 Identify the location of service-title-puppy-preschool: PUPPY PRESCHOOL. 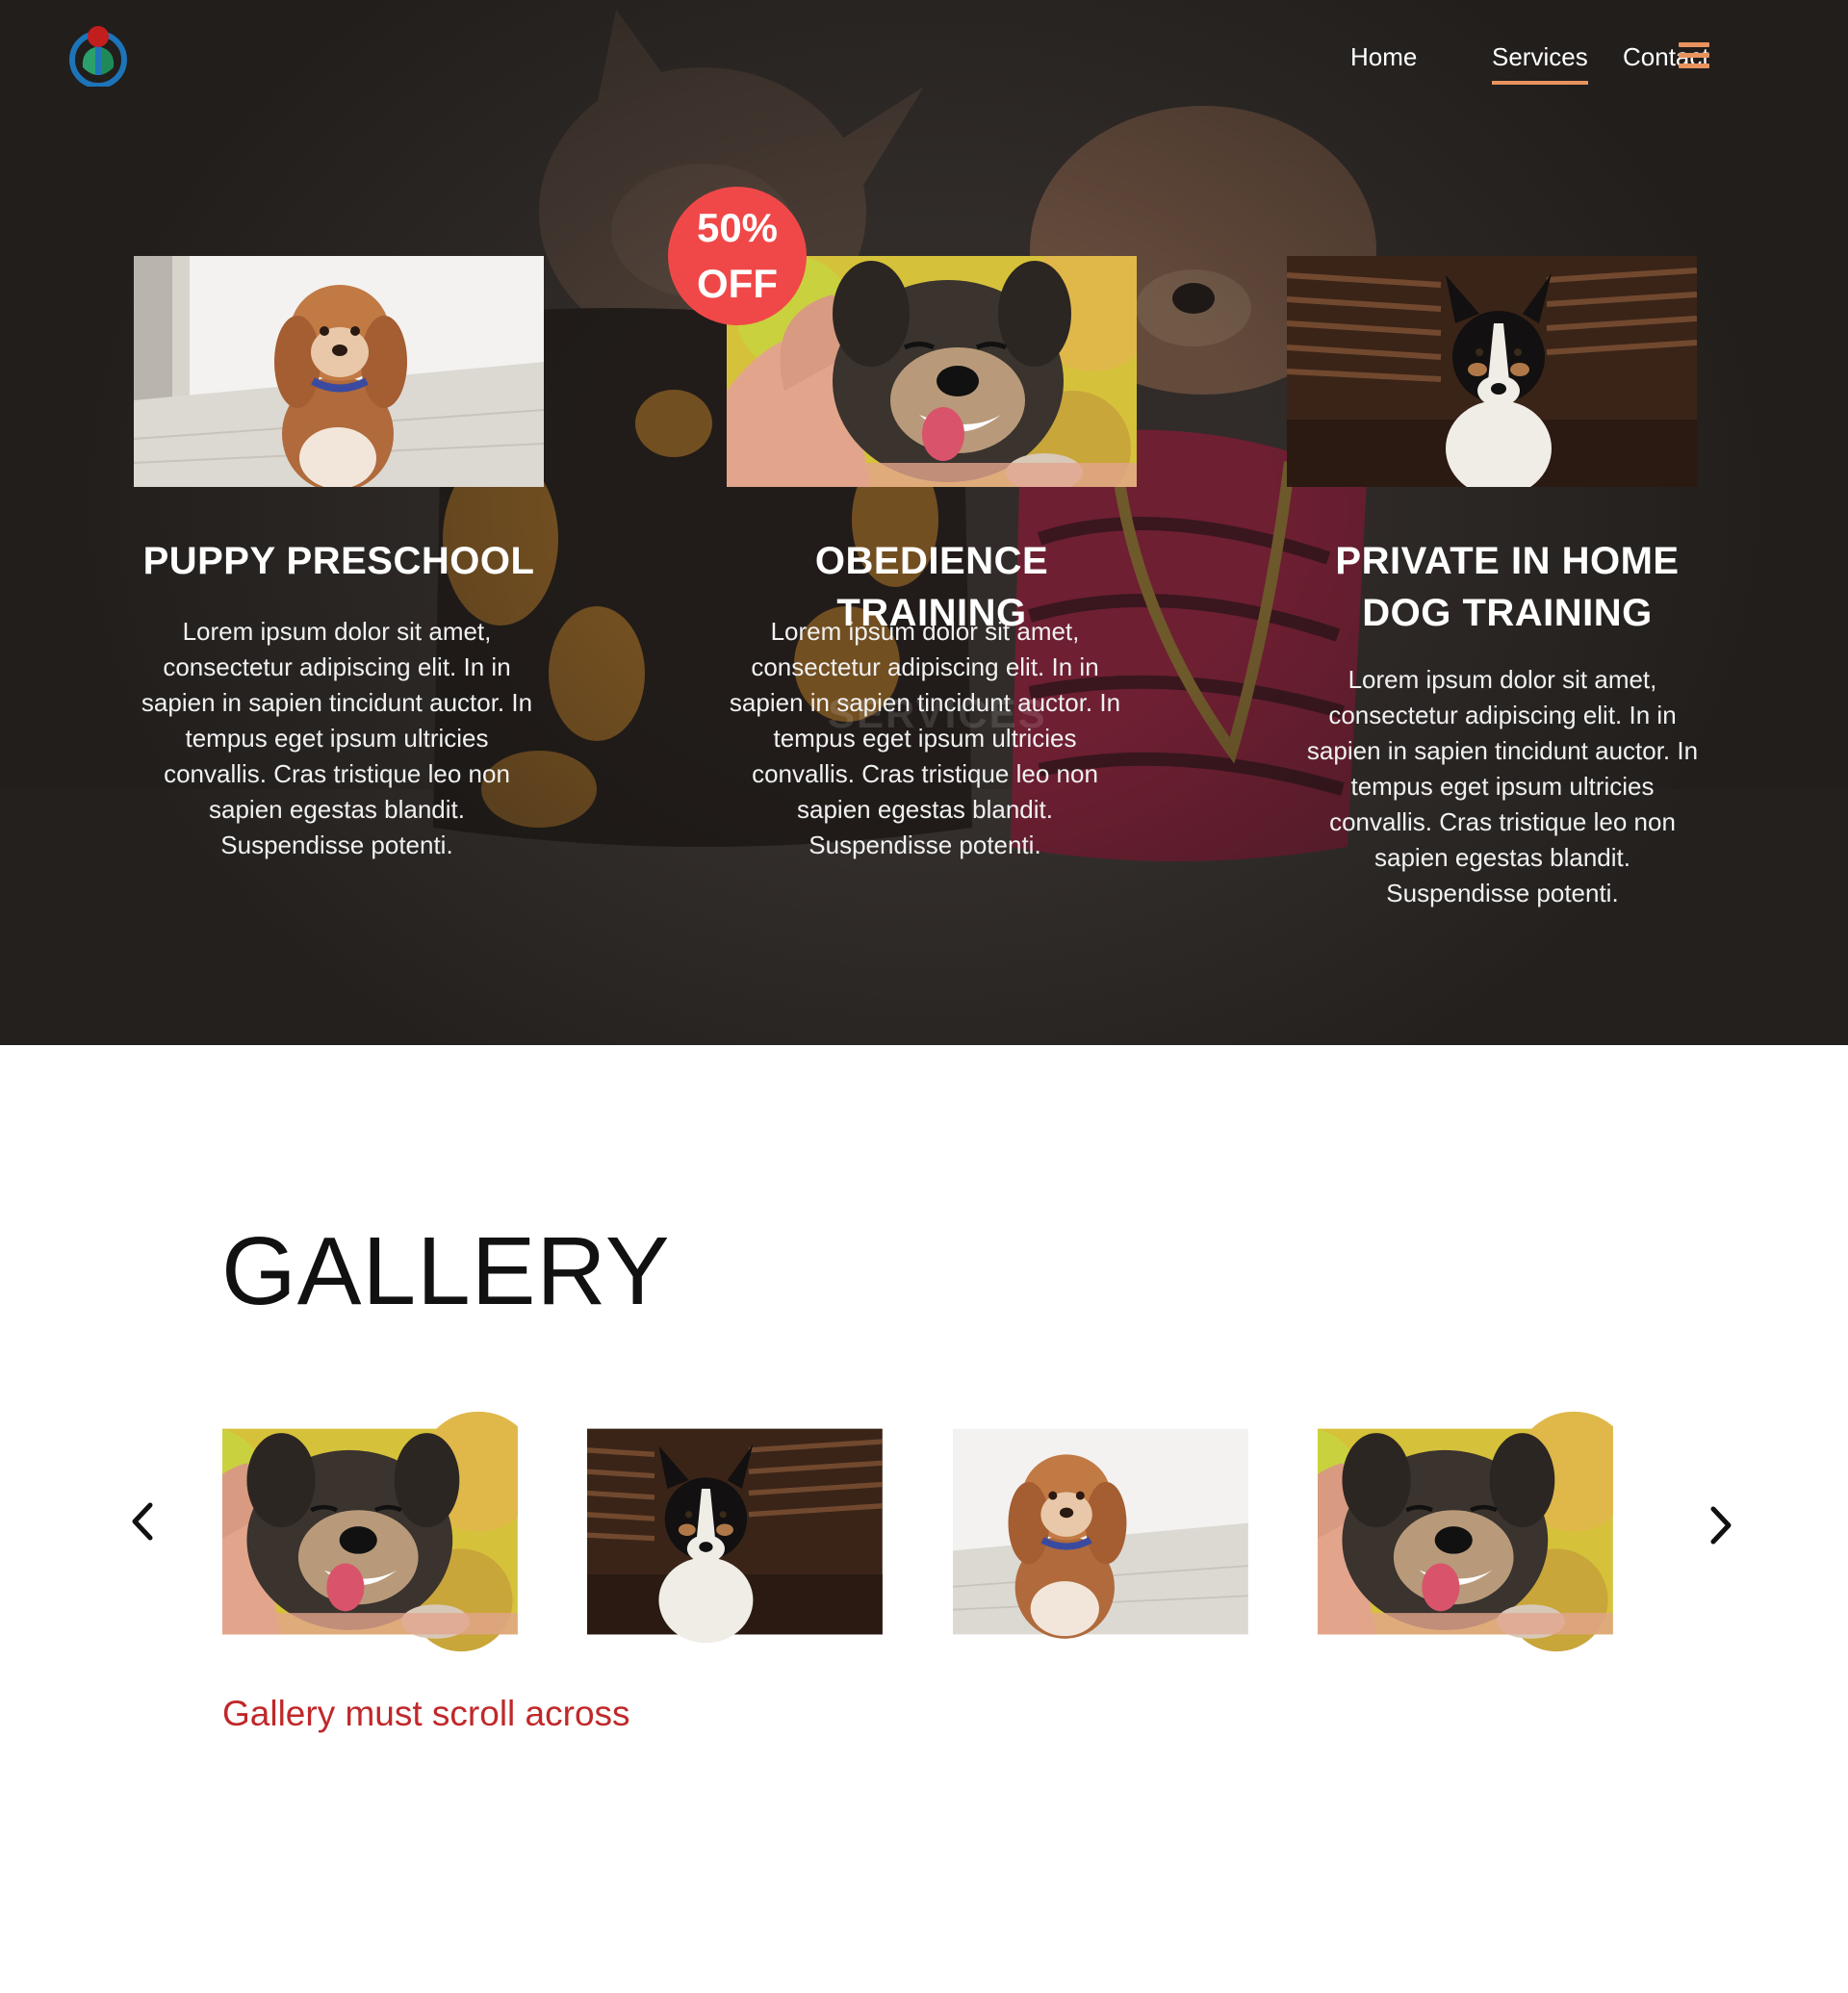
(338, 561).